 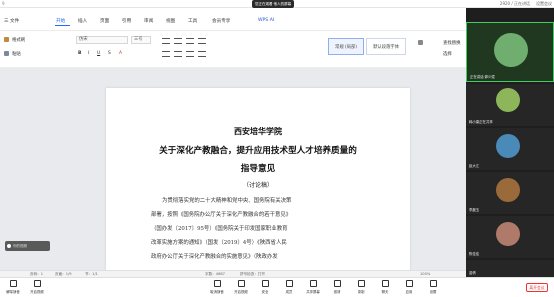 I want to click on tab-page: 页面, so click(x=104, y=21).